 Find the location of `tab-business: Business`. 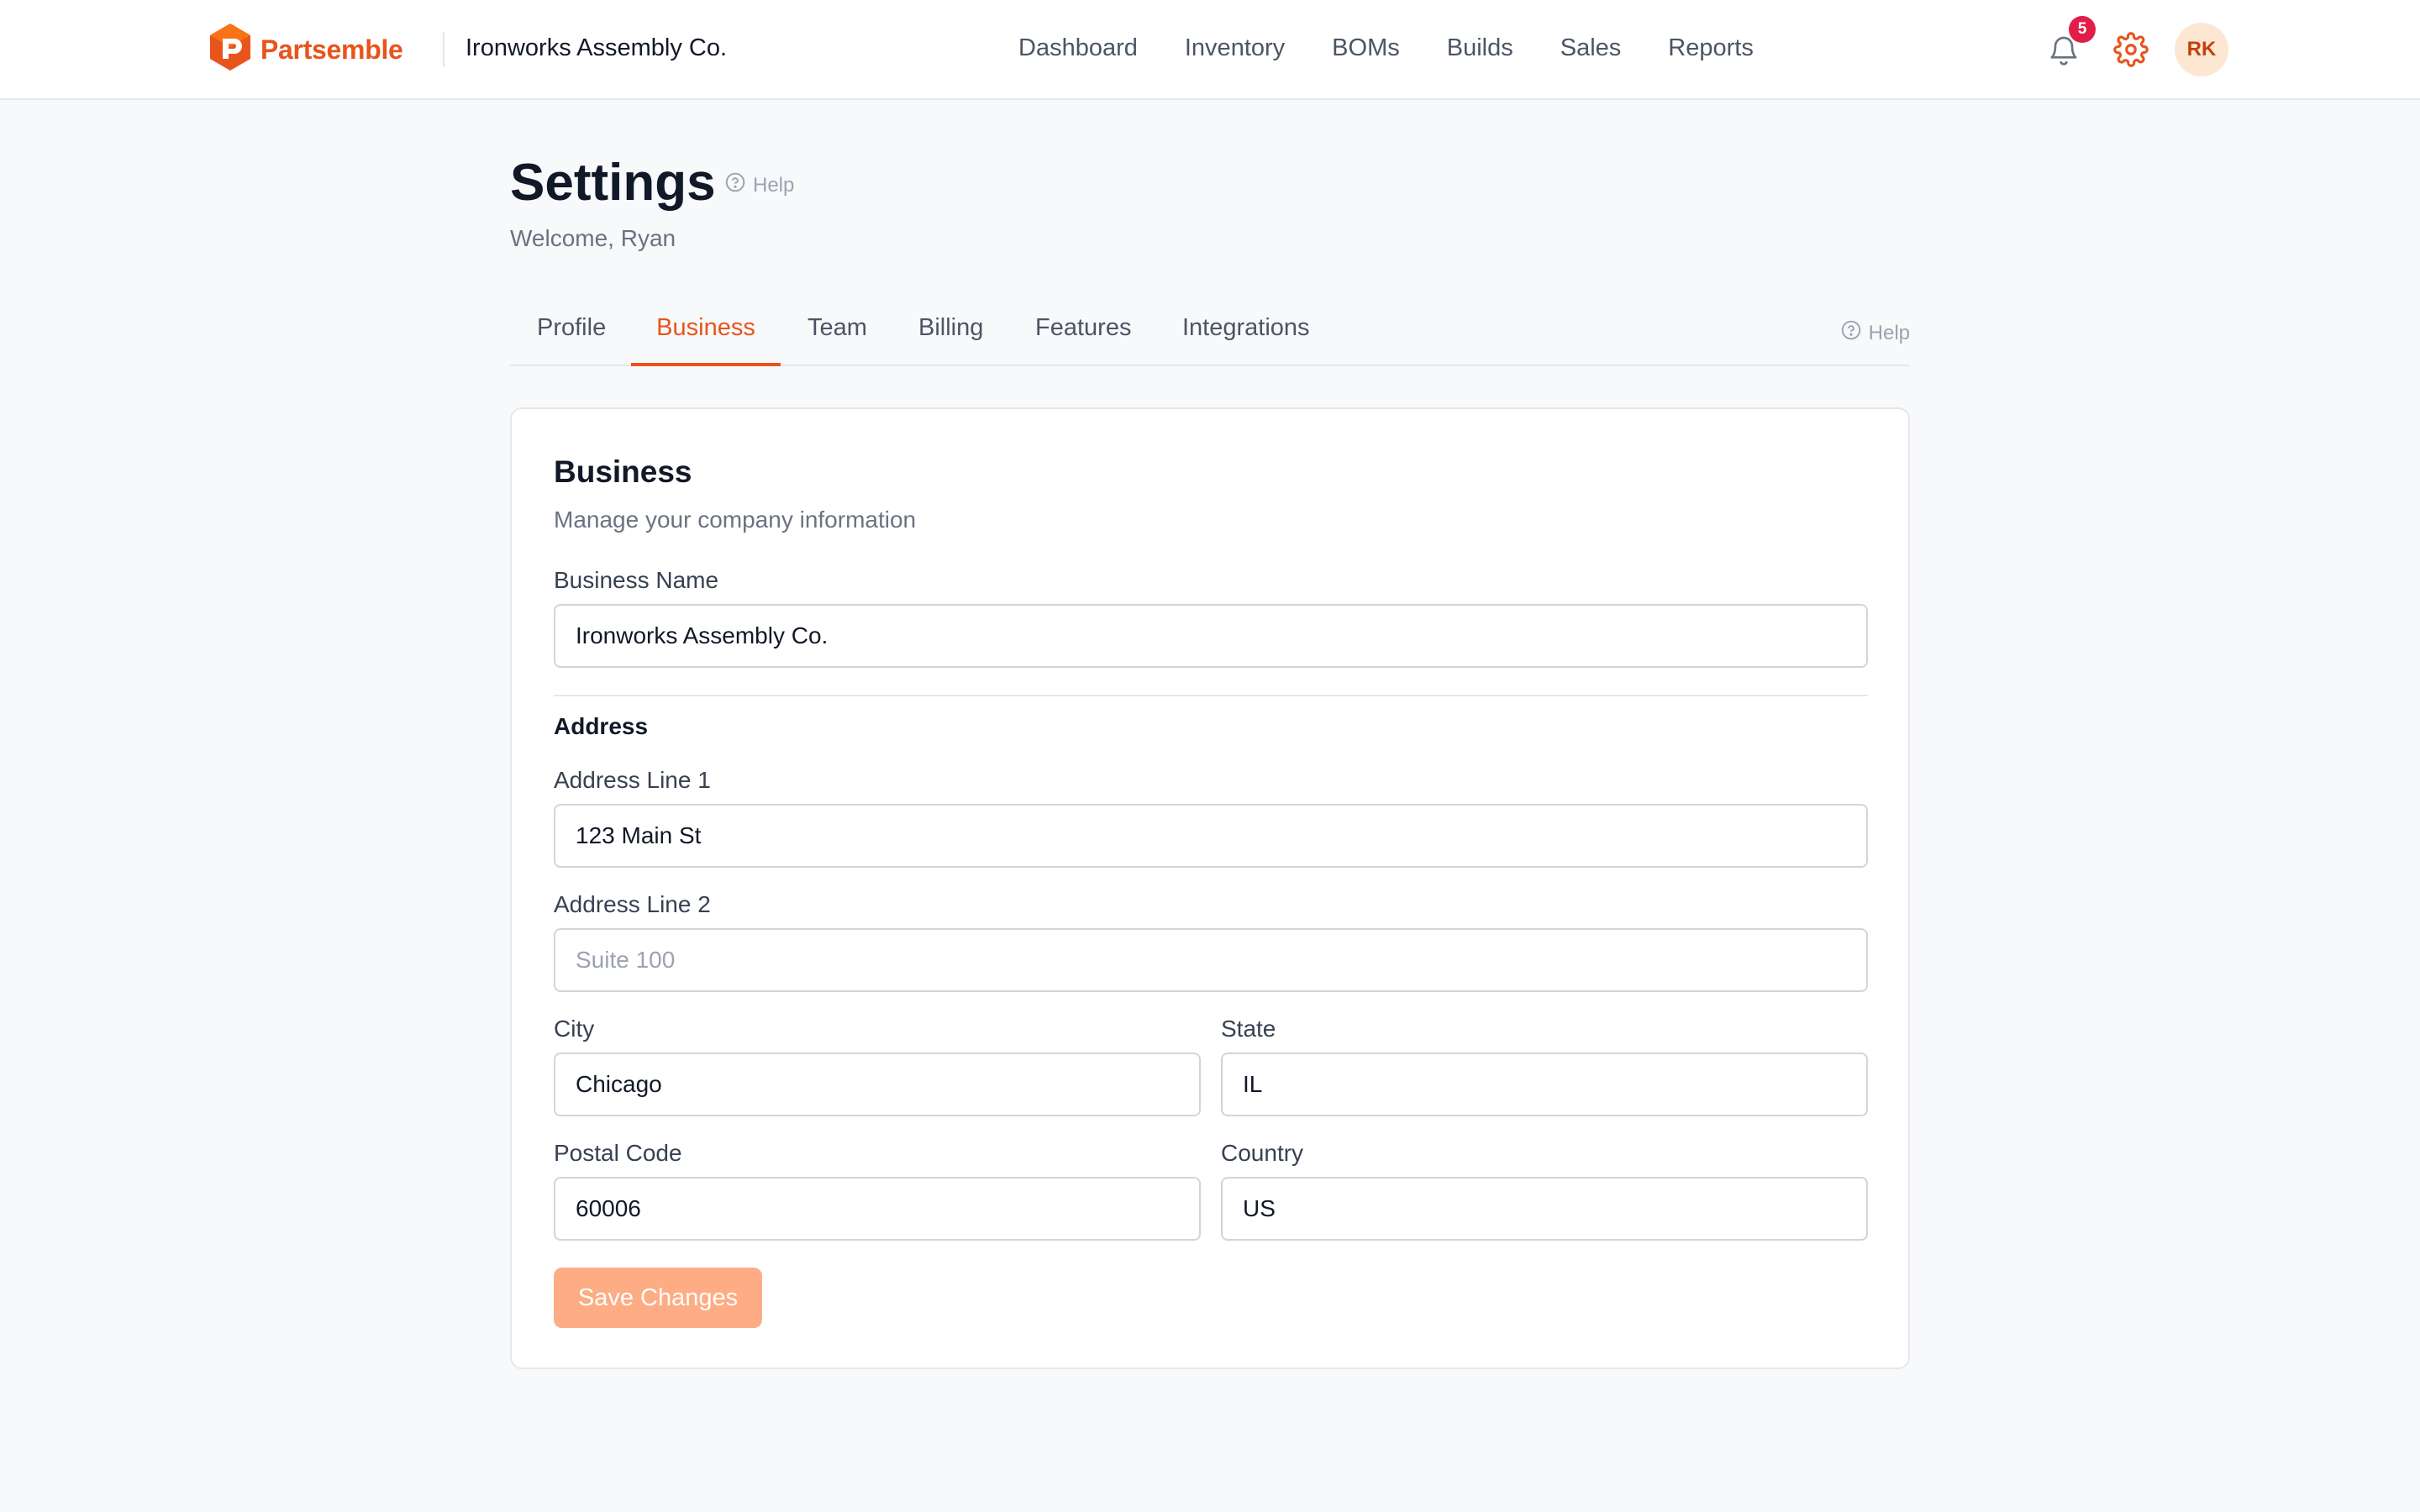

tab-business: Business is located at coordinates (706, 340).